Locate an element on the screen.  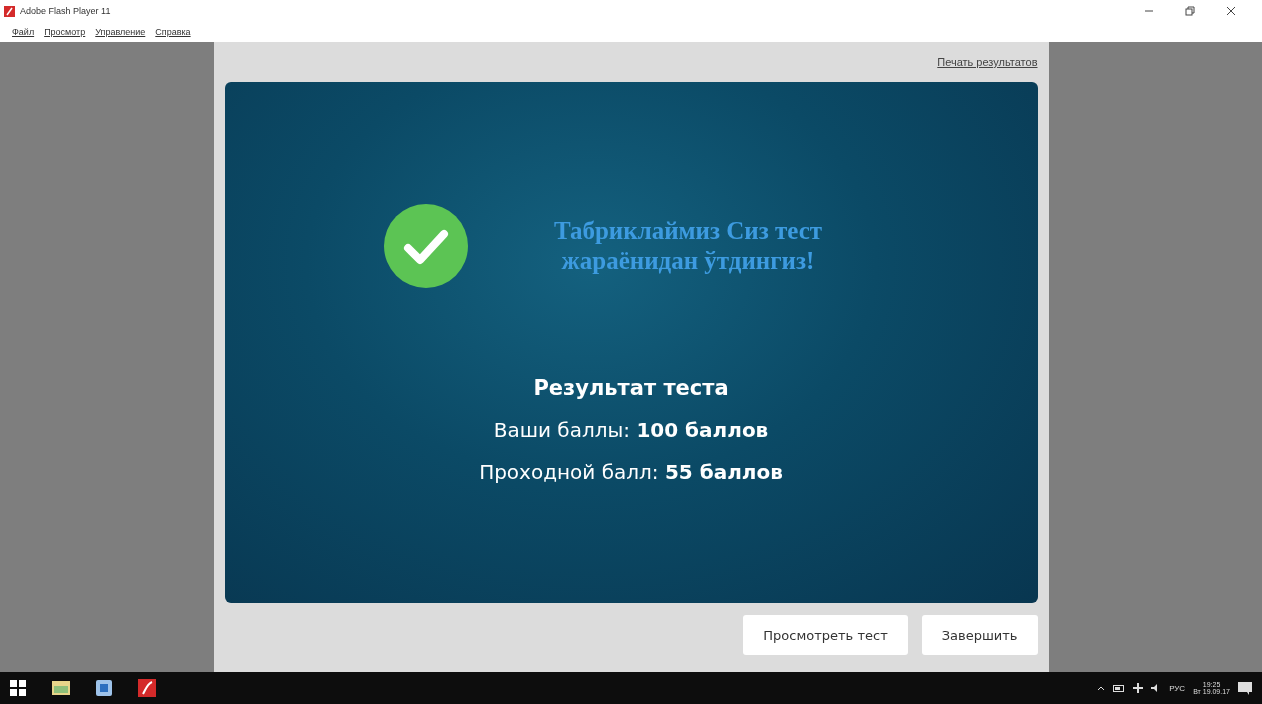
result-title: Результат теста is located at coordinates (631, 388).